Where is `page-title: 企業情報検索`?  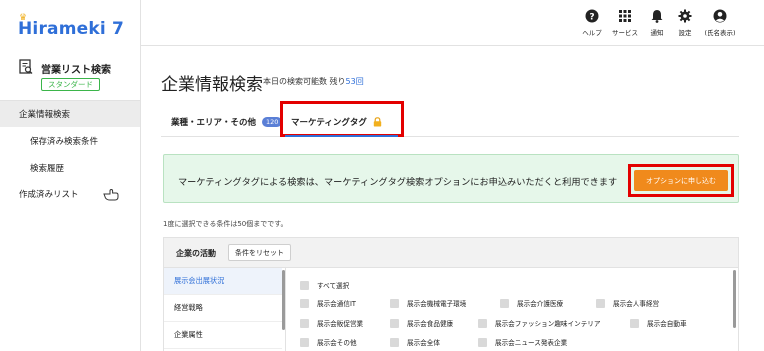
page-title: 企業情報検索 is located at coordinates (212, 85).